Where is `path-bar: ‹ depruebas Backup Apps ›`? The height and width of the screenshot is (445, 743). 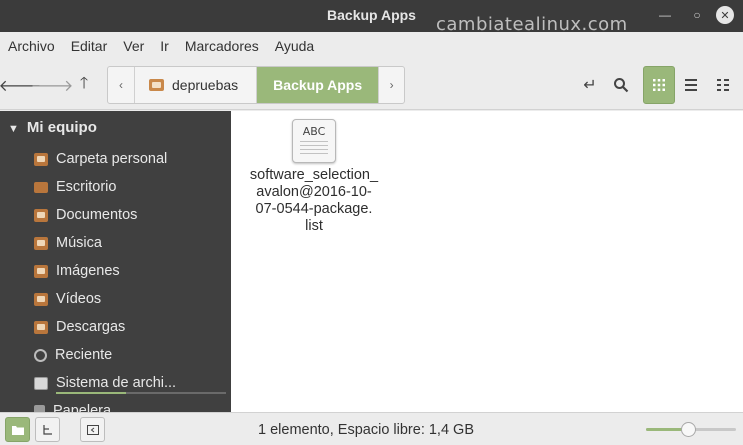
path-bar: ‹ depruebas Backup Apps › is located at coordinates (256, 85).